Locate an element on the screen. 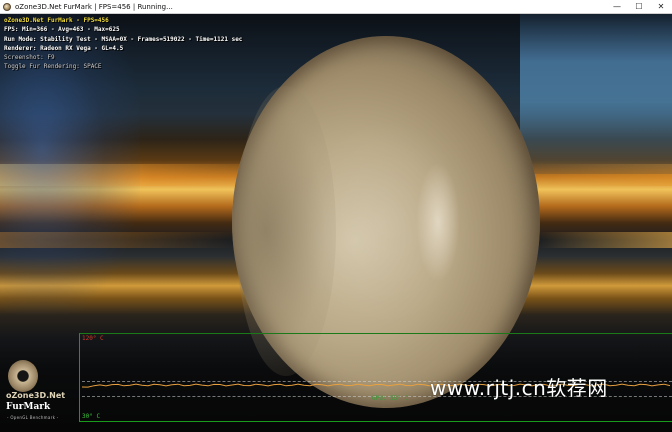  osd-toggle-fur-hint: Toggle Fur Rendering: SPACE is located at coordinates (53, 67).